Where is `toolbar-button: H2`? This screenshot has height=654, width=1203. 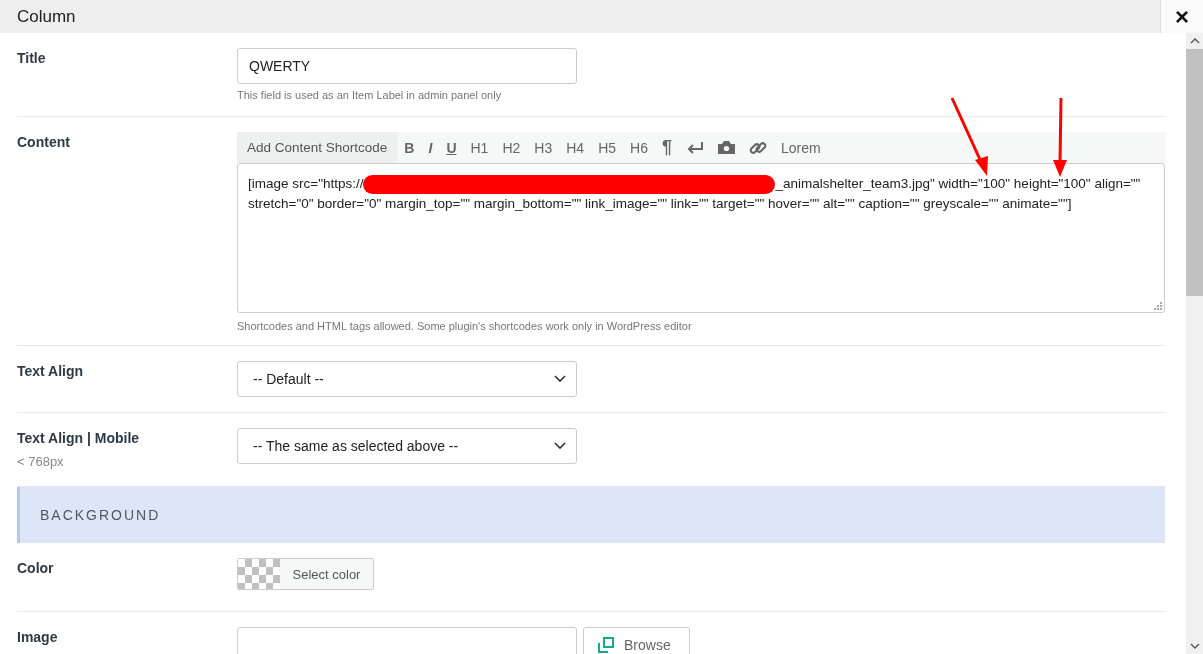
toolbar-button: H2 is located at coordinates (511, 147).